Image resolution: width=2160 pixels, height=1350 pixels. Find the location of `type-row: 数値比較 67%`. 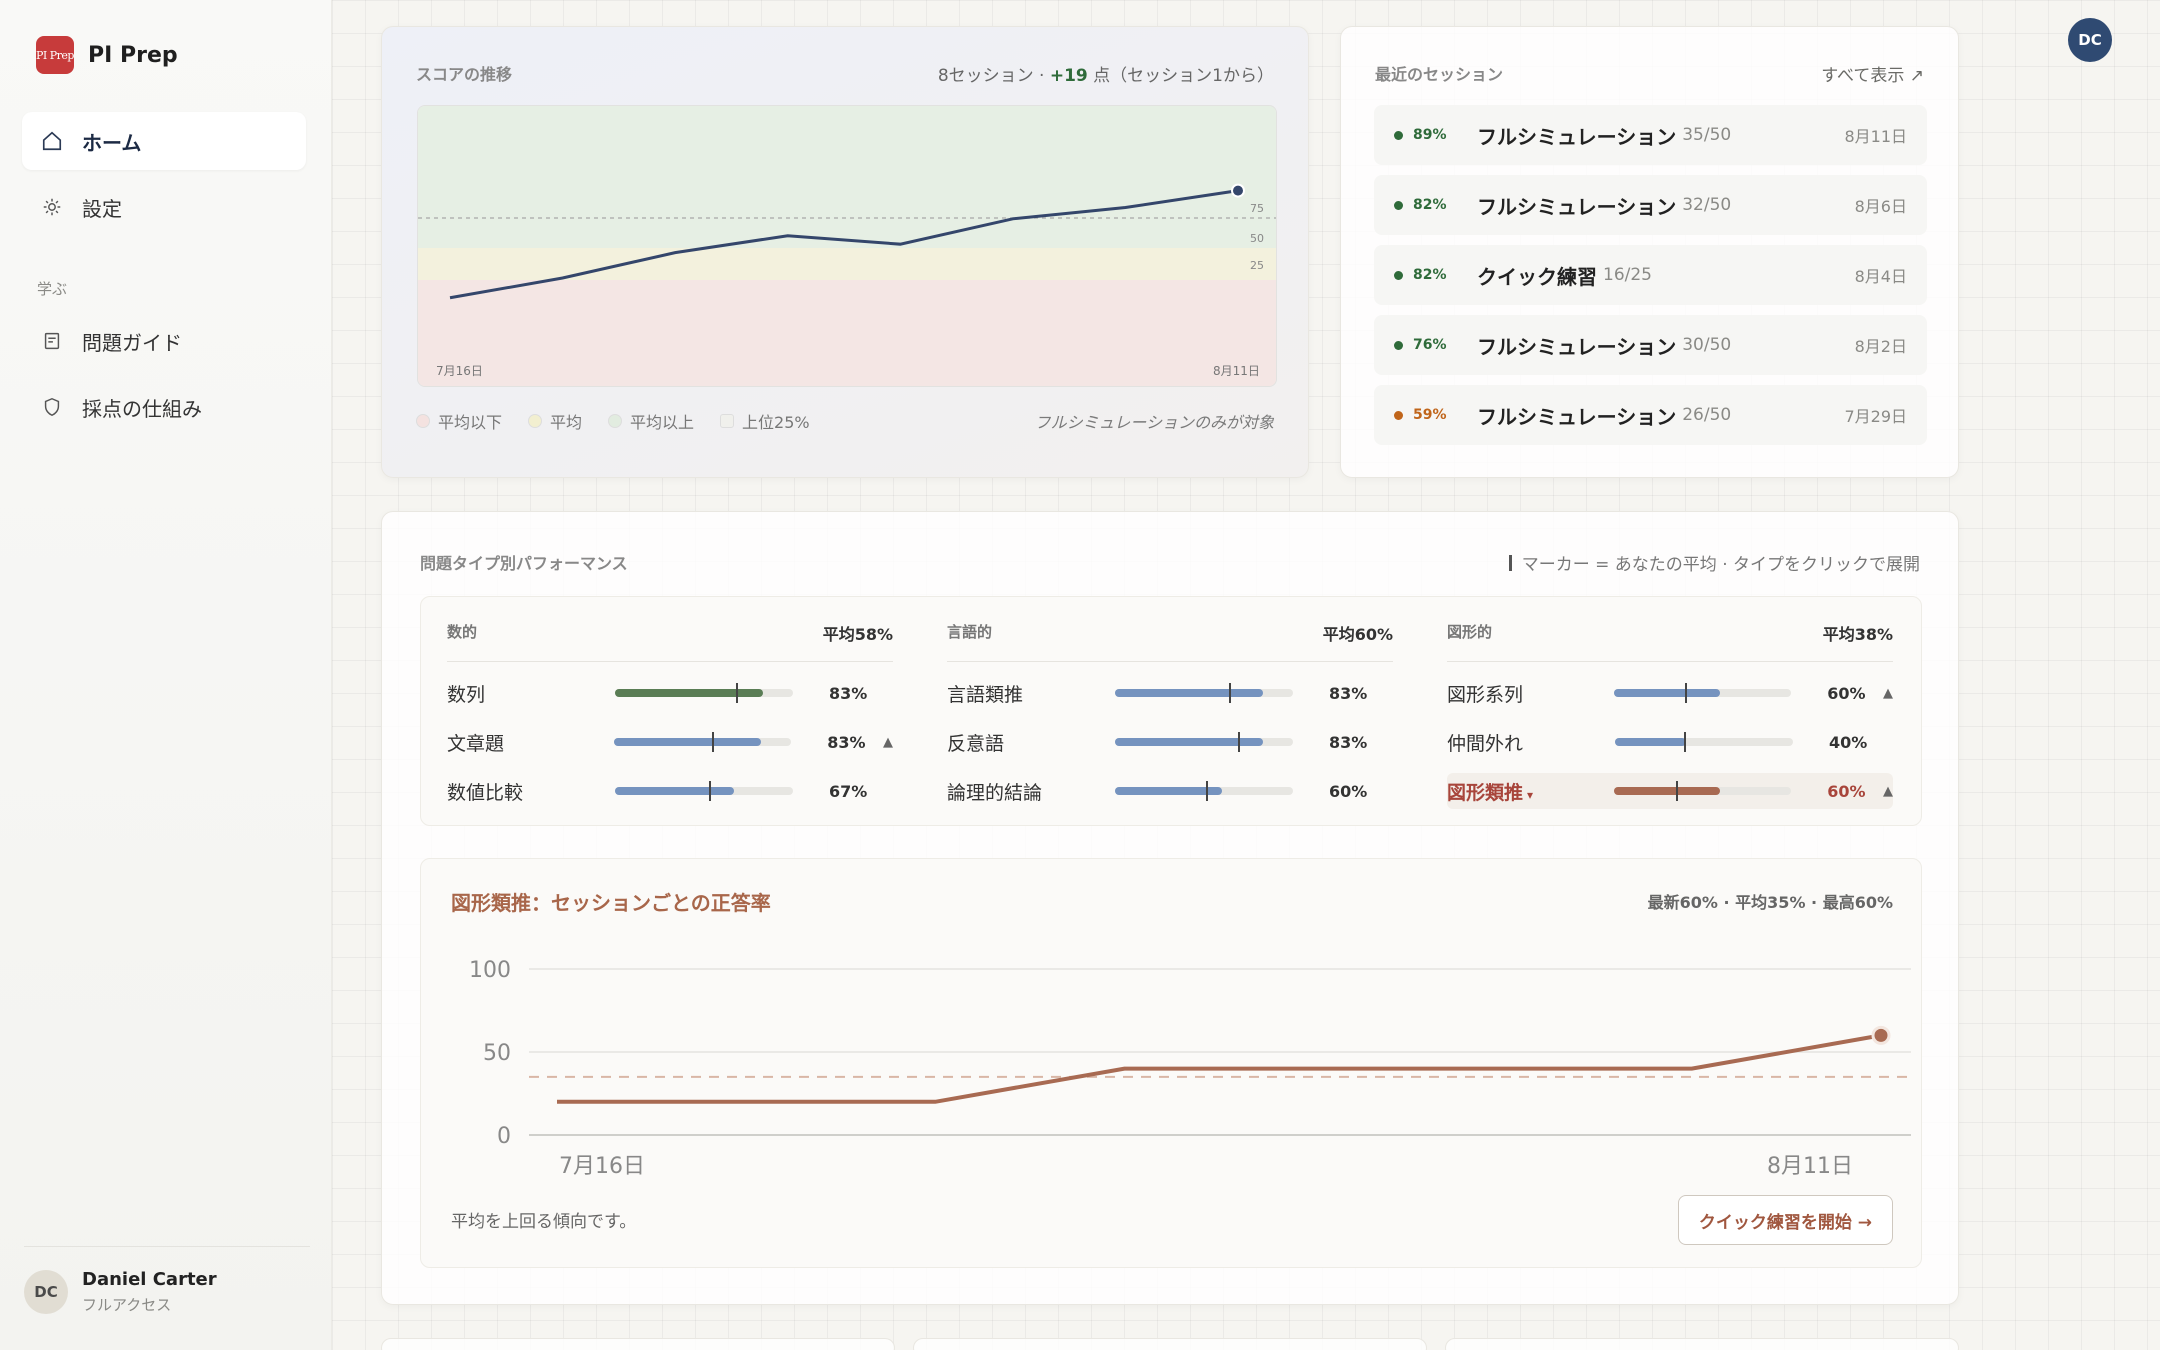

type-row: 数値比較 67% is located at coordinates (670, 791).